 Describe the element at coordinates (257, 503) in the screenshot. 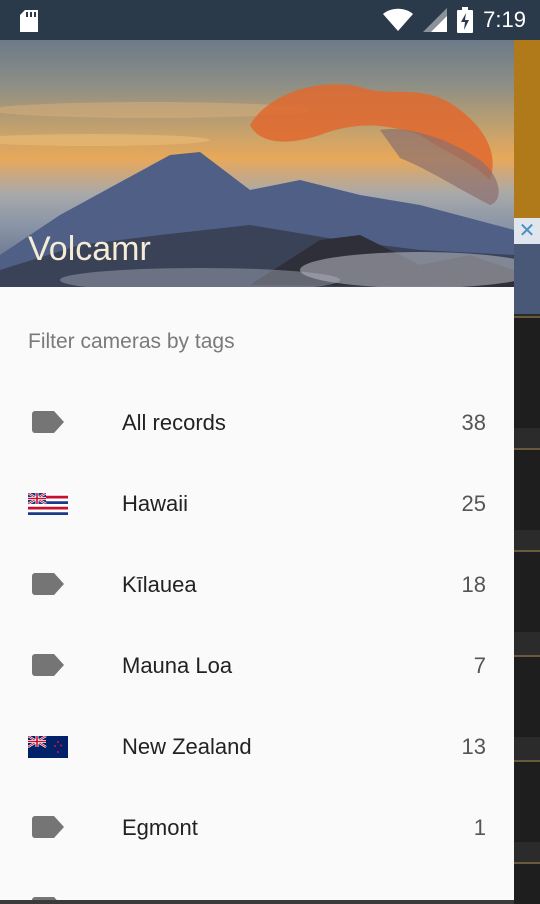

I see `tag-item-hawaii: Hawaii 25` at that location.